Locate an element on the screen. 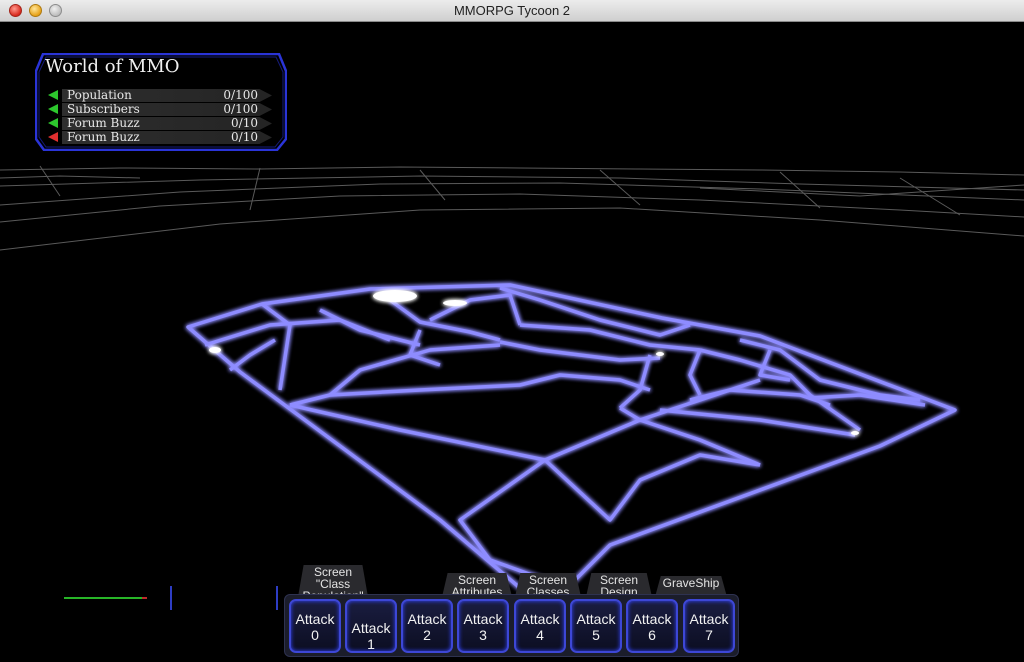 The height and width of the screenshot is (662, 1024). ground-grid is located at coordinates (512, 208).